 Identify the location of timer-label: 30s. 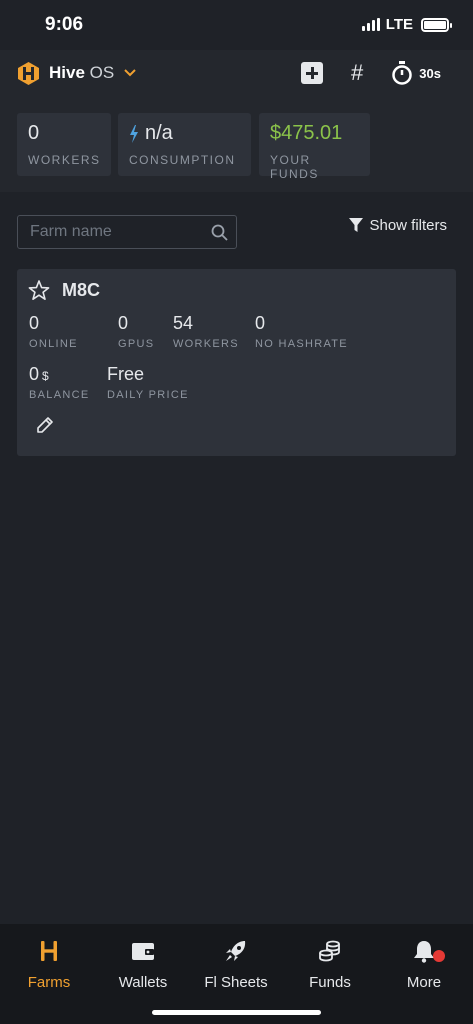
(430, 73).